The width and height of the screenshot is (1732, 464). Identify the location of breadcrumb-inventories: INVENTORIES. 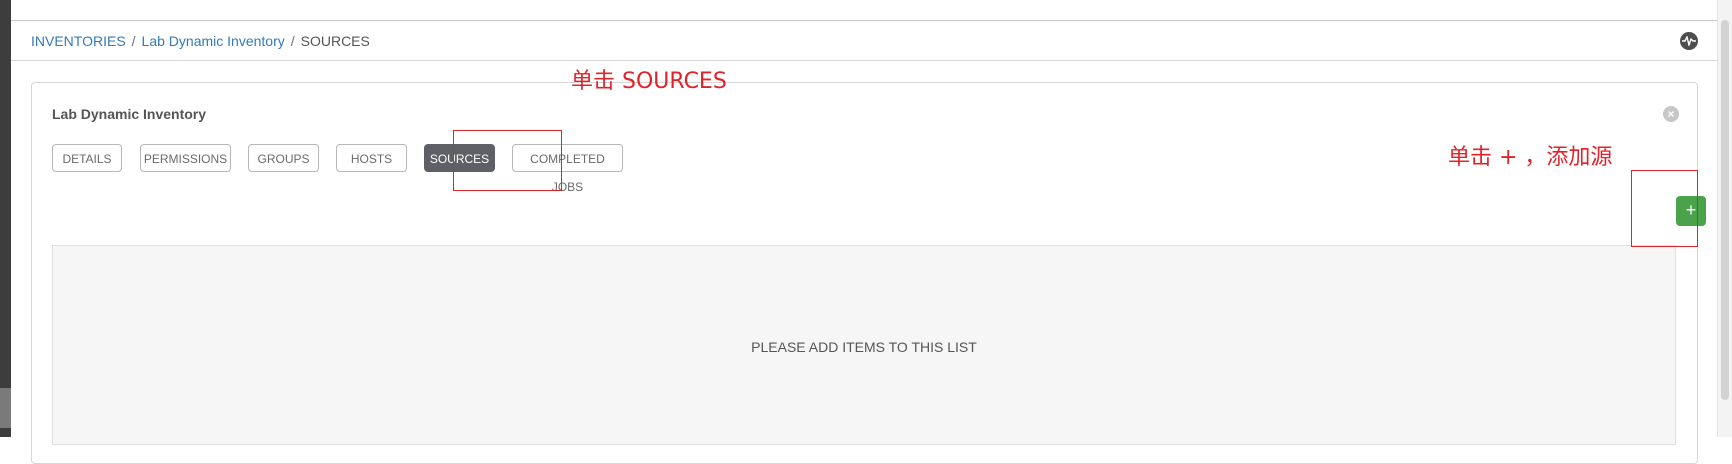
(78, 41).